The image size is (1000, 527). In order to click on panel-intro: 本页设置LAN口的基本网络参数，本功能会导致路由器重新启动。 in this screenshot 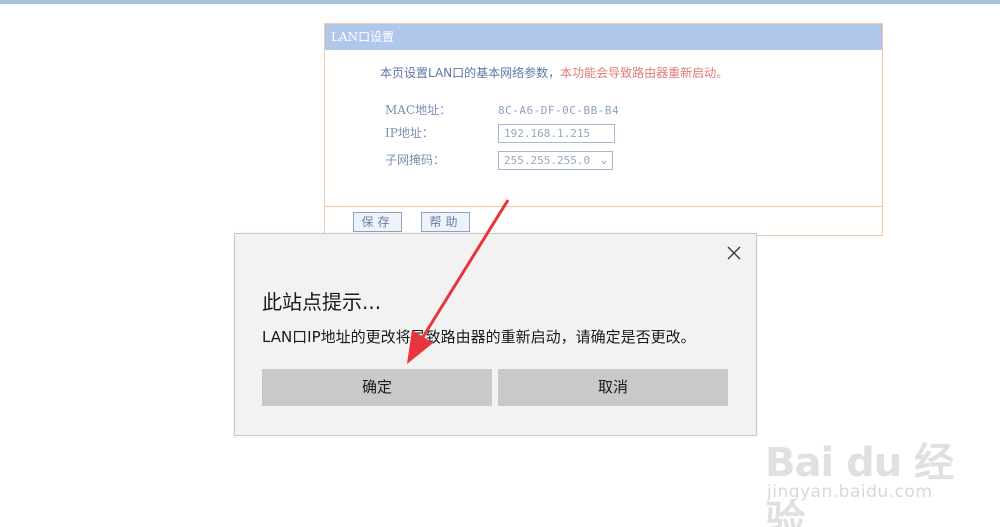, I will do `click(554, 72)`.